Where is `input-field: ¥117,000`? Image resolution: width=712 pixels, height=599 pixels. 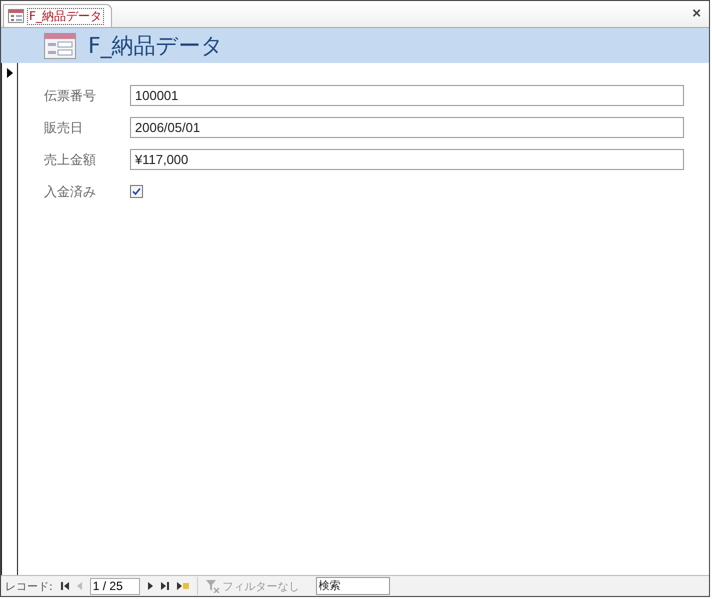 input-field: ¥117,000 is located at coordinates (407, 159).